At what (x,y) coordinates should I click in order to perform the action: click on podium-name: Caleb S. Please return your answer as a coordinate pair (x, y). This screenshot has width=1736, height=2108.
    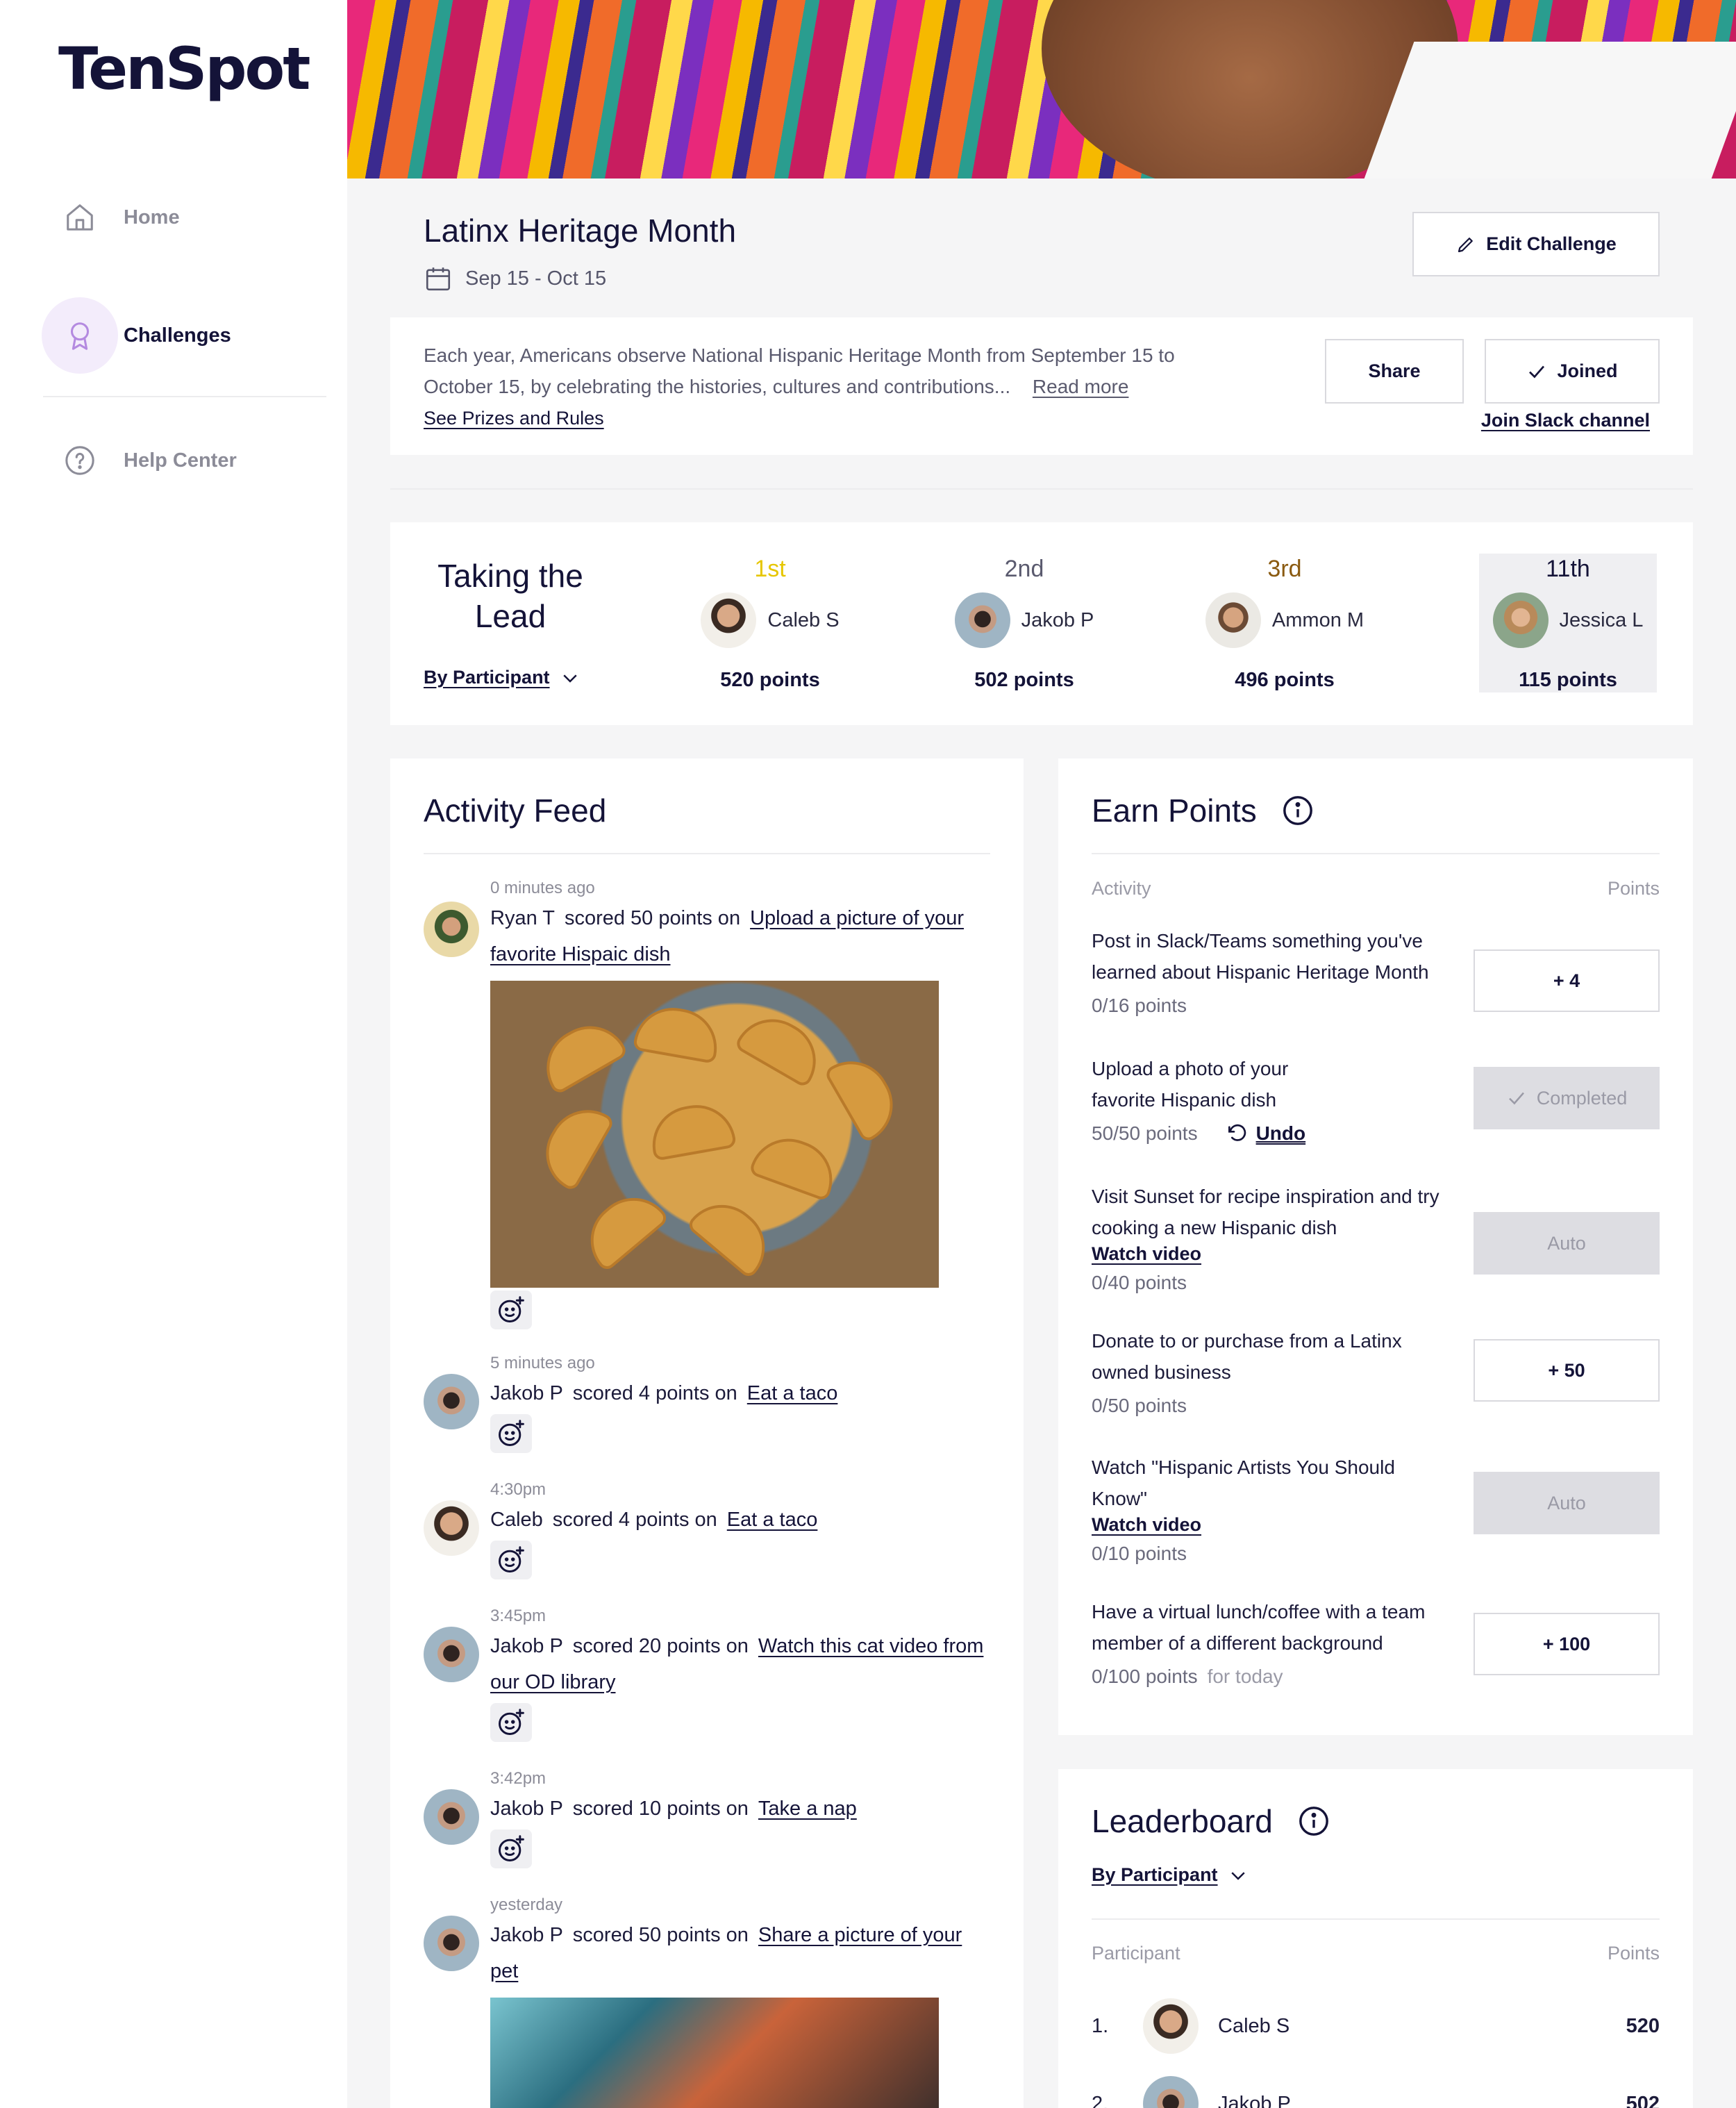
    Looking at the image, I should click on (803, 619).